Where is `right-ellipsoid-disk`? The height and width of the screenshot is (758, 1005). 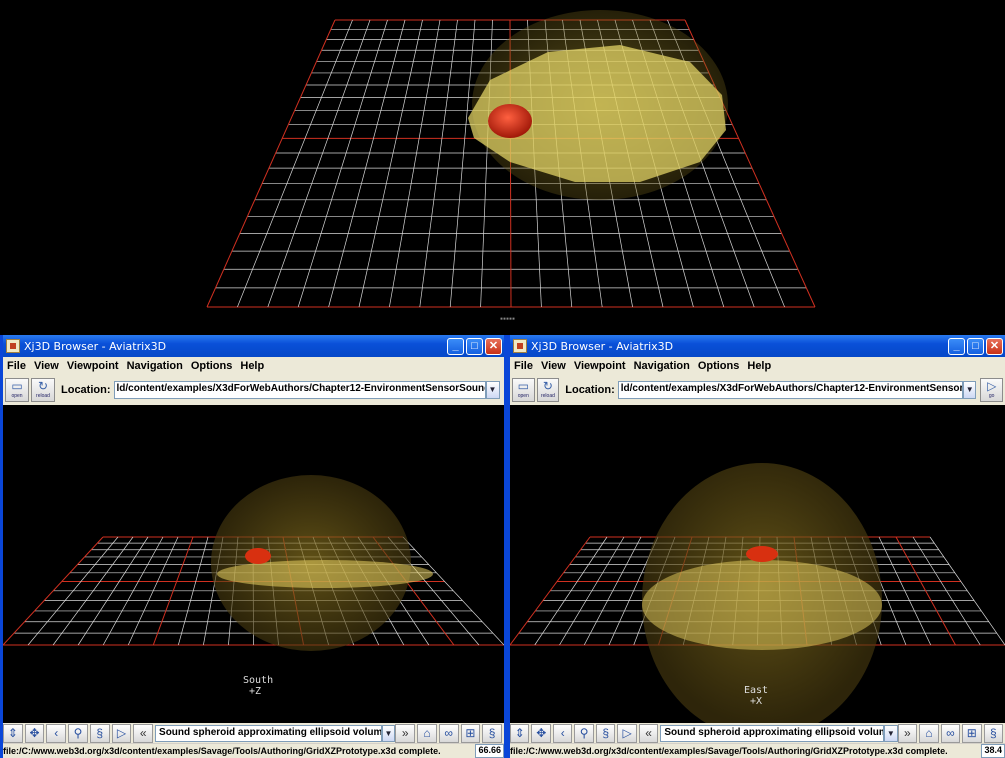 right-ellipsoid-disk is located at coordinates (762, 605).